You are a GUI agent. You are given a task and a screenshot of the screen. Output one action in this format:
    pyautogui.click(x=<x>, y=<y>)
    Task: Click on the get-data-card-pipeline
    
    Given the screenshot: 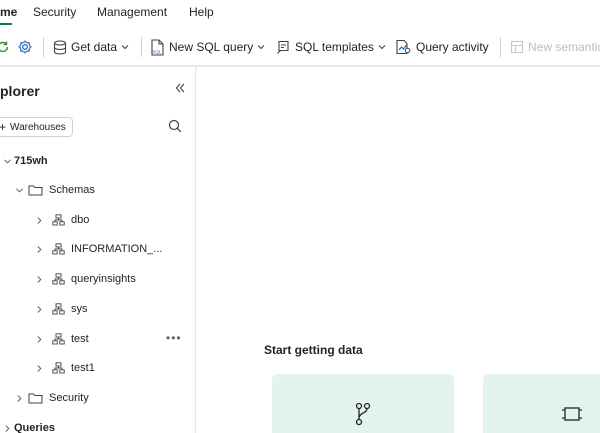 What is the action you would take?
    pyautogui.click(x=363, y=403)
    